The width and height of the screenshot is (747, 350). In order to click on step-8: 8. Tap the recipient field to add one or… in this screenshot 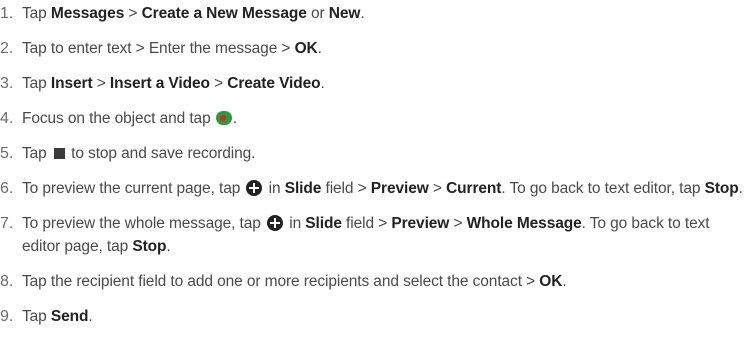, I will do `click(373, 281)`.